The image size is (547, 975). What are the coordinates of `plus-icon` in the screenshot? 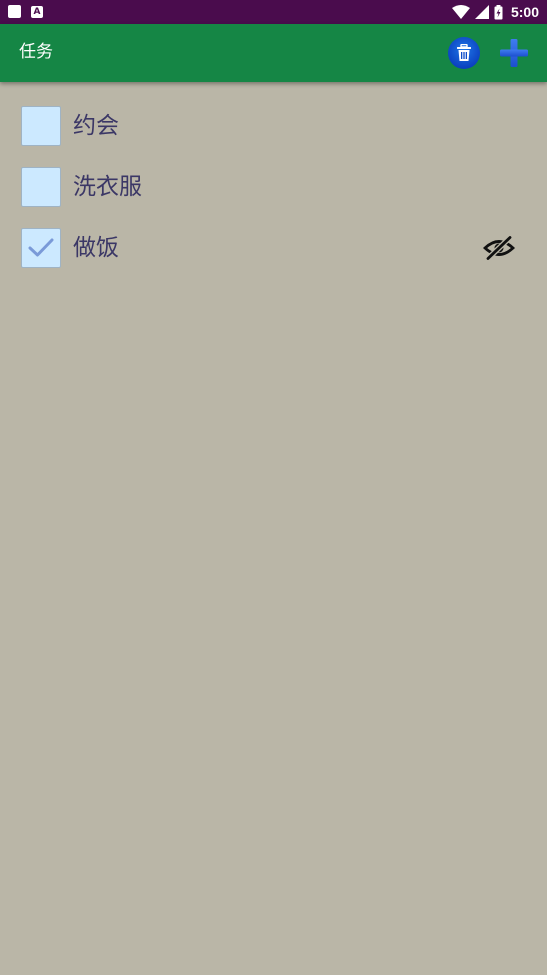 It's located at (514, 53).